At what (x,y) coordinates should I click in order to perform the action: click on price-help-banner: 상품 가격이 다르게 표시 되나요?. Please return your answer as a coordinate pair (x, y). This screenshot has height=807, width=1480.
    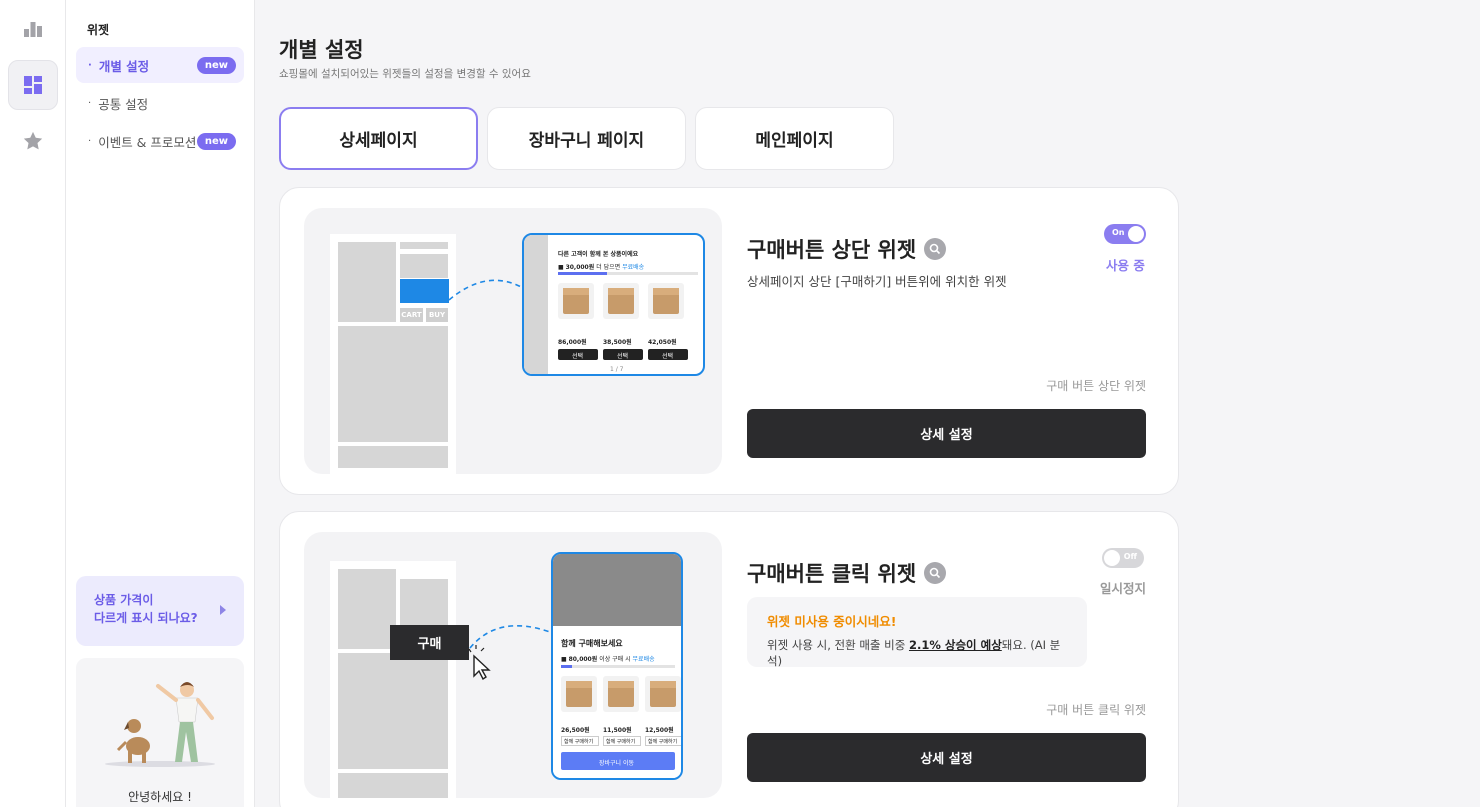
    Looking at the image, I should click on (160, 611).